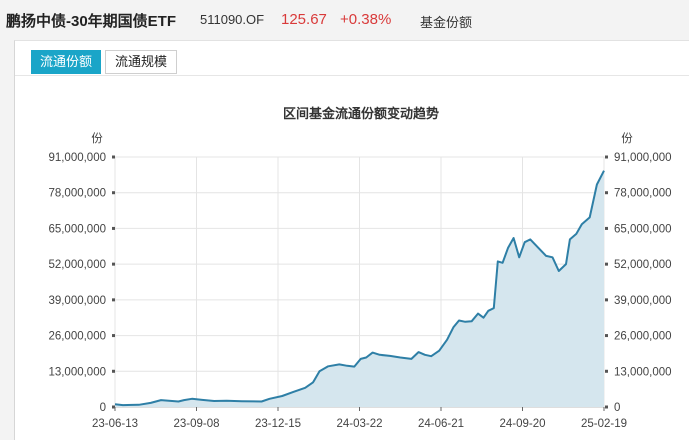 The image size is (689, 440). I want to click on x-tick-label: 24-06-21, so click(441, 424).